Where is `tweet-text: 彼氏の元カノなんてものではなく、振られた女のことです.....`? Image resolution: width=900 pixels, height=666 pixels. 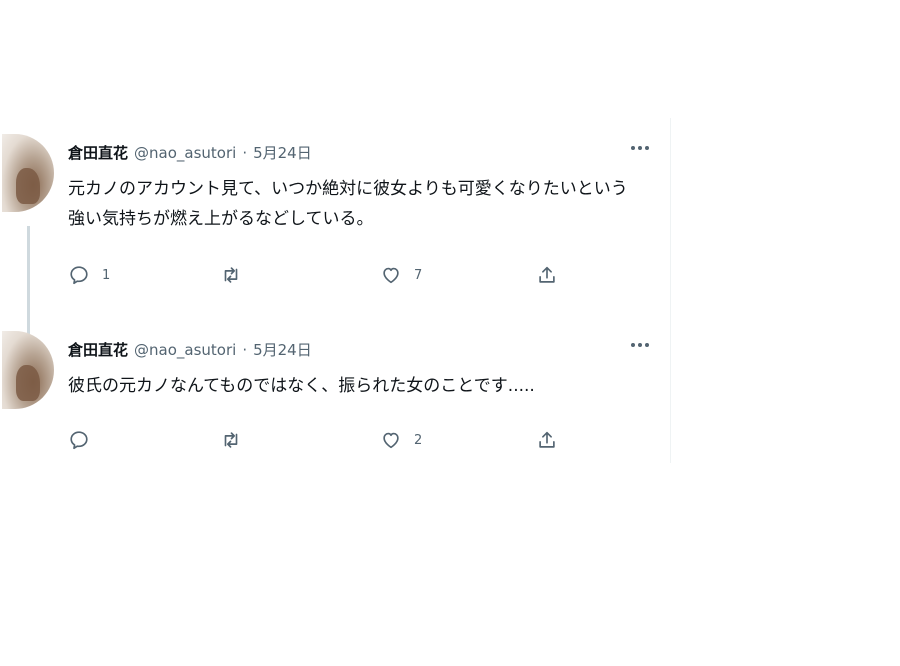
tweet-text: 彼氏の元カノなんてものではなく、振られた女のことです..... is located at coordinates (358, 386).